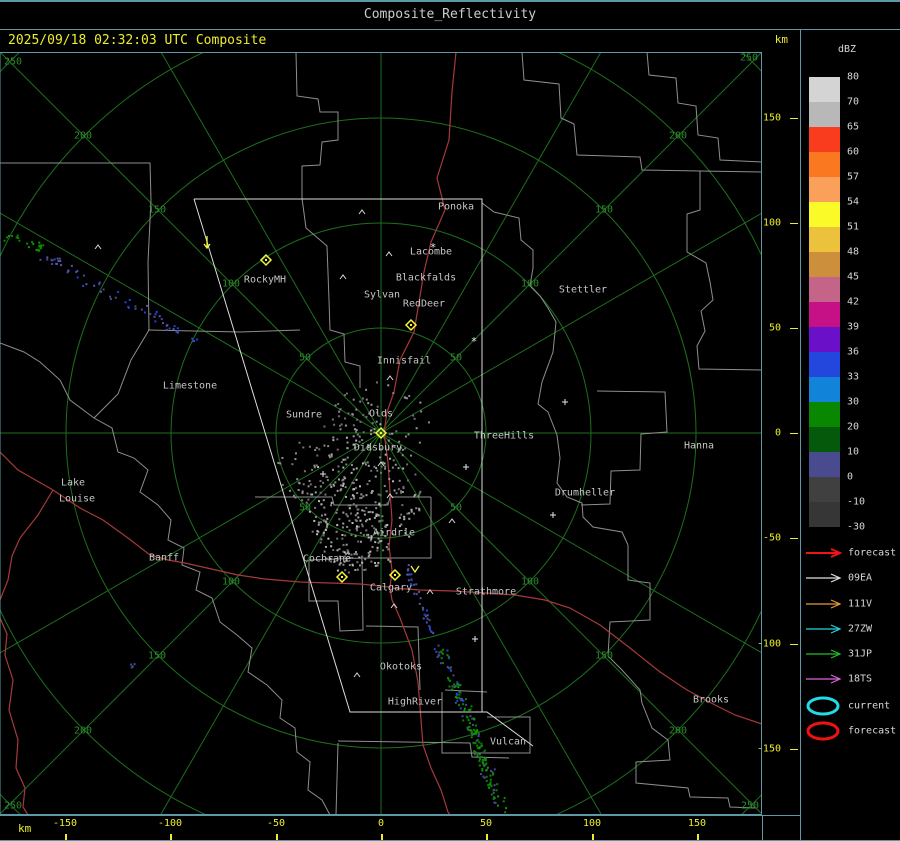 The width and height of the screenshot is (900, 841). Describe the element at coordinates (860, 629) in the screenshot. I see `legend-label: 27ZW` at that location.